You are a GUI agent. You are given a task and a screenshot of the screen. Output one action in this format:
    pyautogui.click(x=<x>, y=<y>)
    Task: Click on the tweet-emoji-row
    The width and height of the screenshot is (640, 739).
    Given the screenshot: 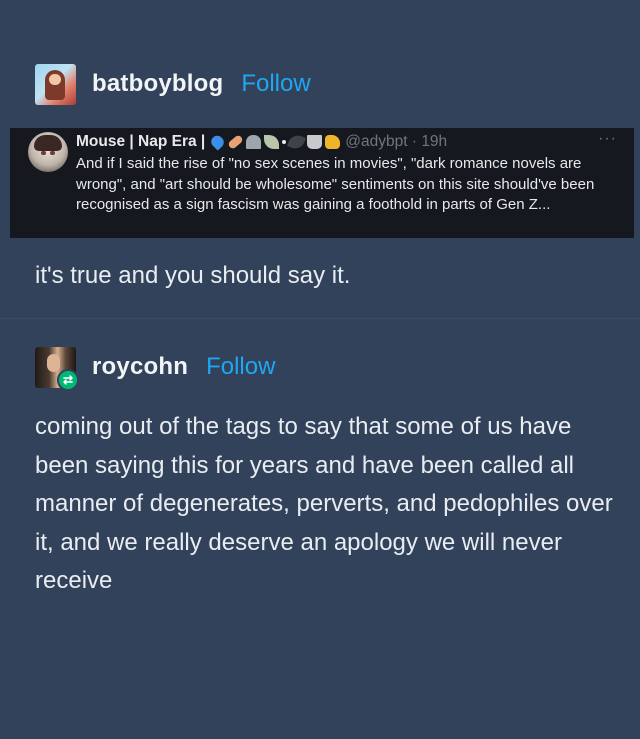 What is the action you would take?
    pyautogui.click(x=275, y=142)
    